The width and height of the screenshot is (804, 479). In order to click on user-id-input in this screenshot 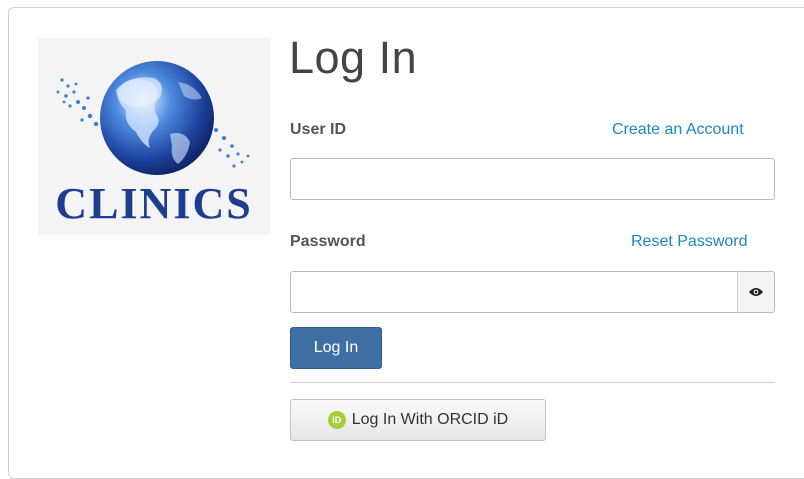, I will do `click(532, 179)`.